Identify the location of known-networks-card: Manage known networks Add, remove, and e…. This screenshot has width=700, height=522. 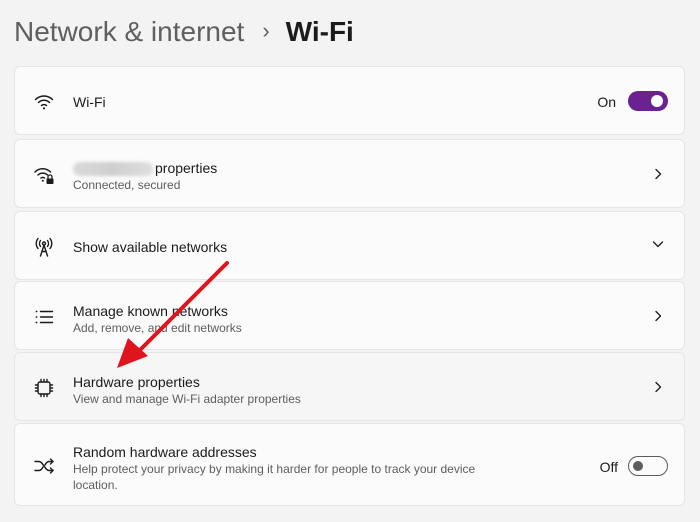
(349, 315).